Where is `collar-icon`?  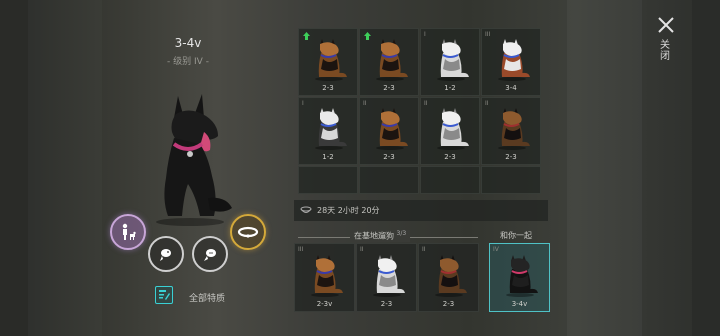
collar-icon is located at coordinates (248, 232).